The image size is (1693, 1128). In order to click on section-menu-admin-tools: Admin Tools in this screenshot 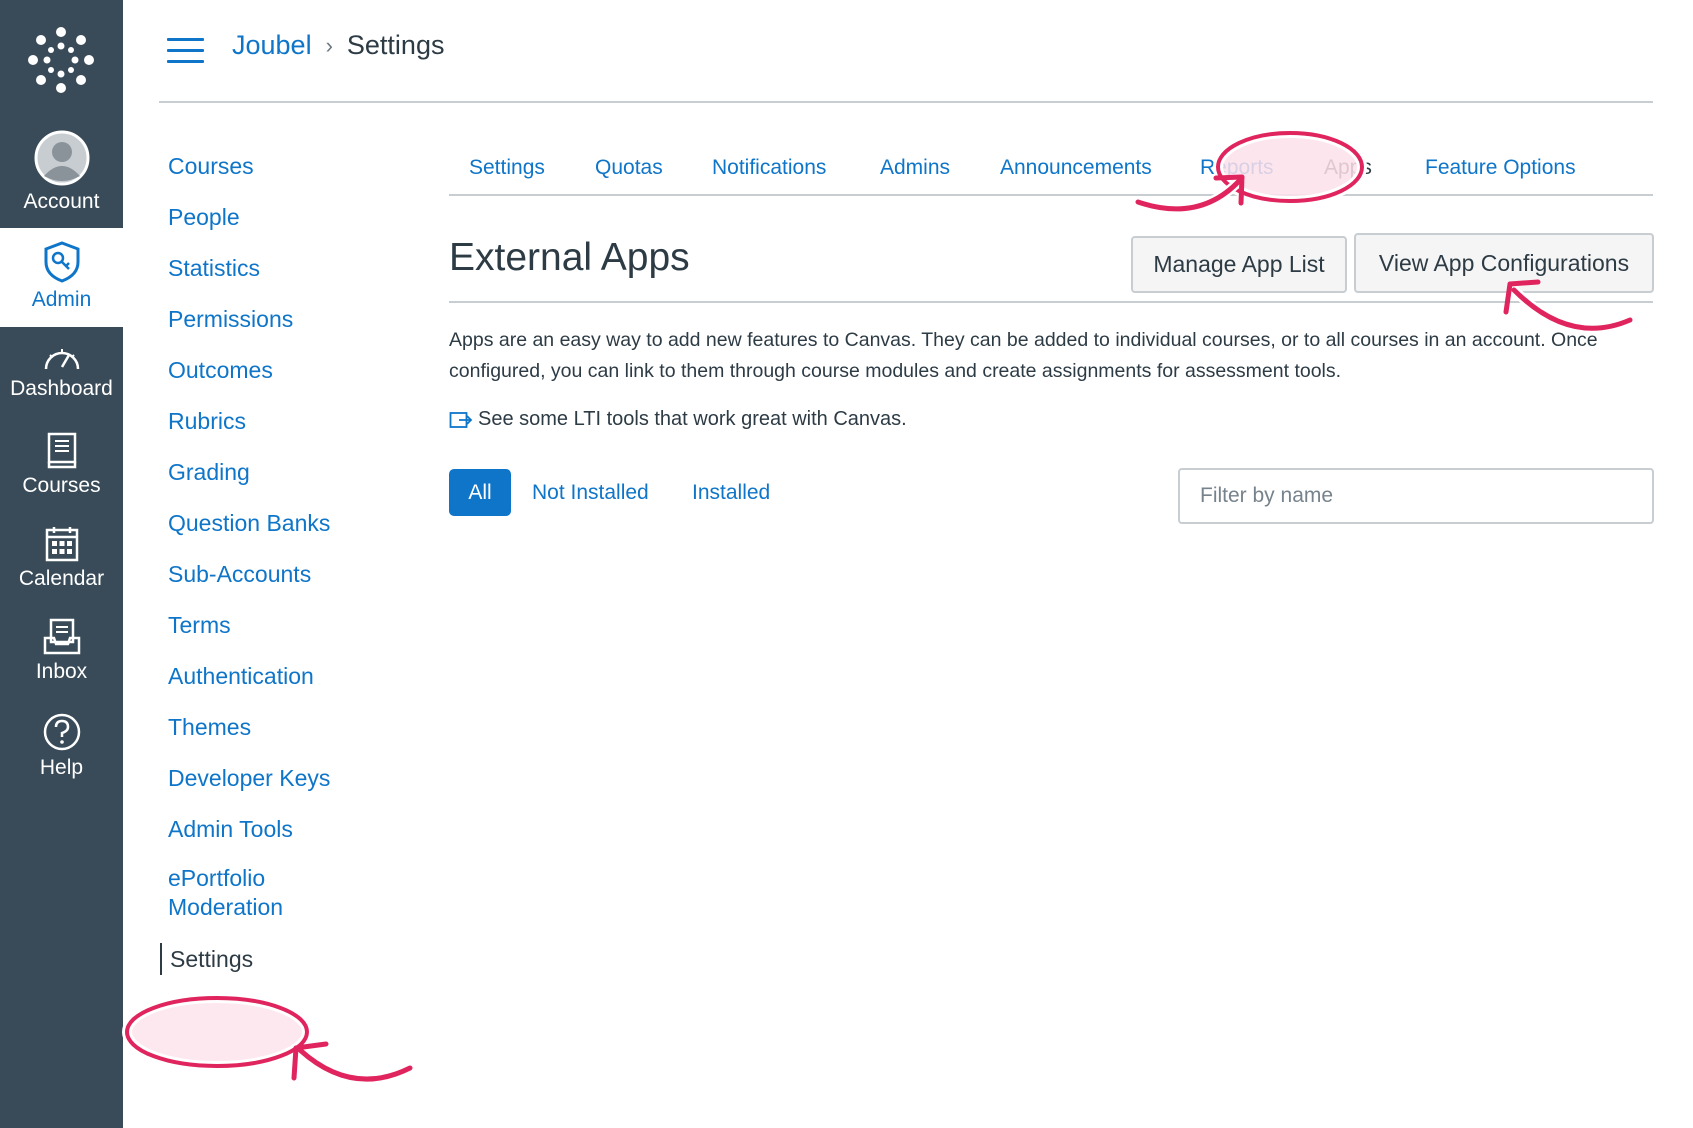, I will do `click(230, 829)`.